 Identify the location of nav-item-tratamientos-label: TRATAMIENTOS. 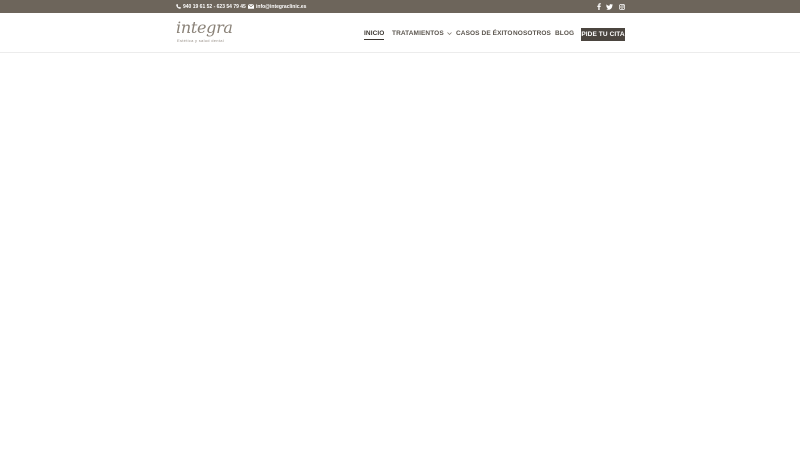
(418, 33).